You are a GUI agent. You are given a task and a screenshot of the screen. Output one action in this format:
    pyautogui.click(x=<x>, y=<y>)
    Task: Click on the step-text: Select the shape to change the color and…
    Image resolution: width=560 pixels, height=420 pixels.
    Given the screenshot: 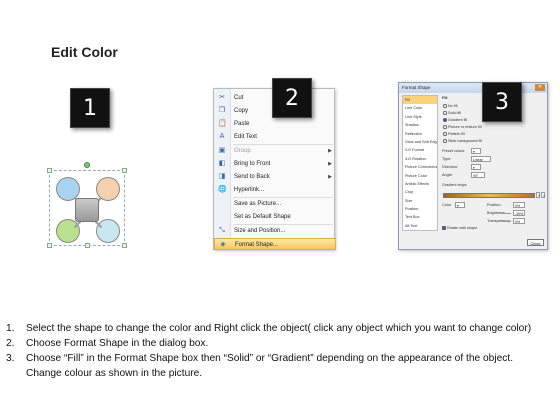 What is the action you would take?
    pyautogui.click(x=279, y=328)
    